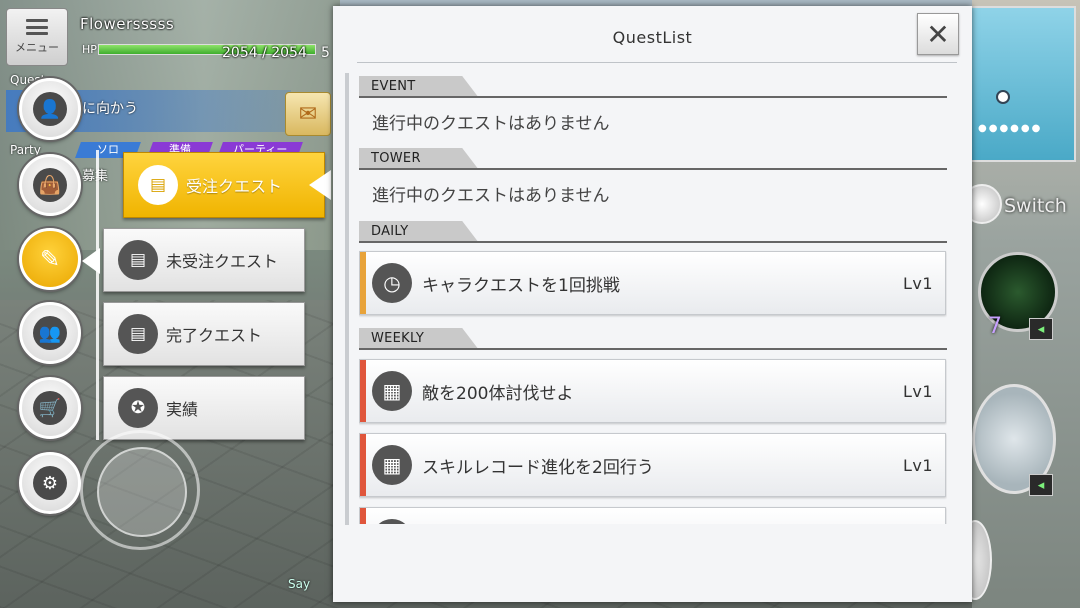 This screenshot has height=608, width=1080. I want to click on minimap: ●●●●●●, so click(1023, 84).